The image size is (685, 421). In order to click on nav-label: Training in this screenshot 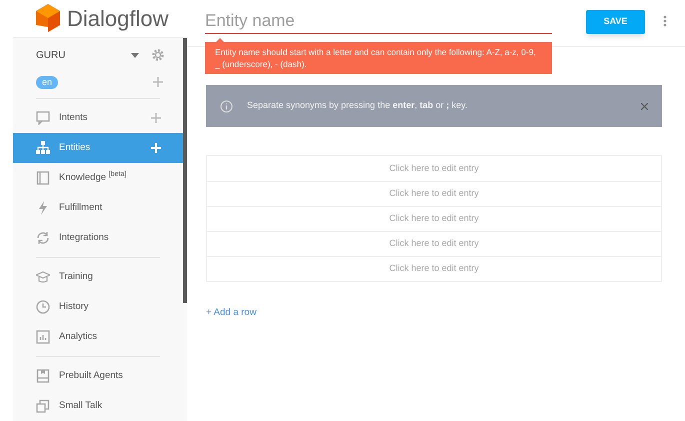, I will do `click(76, 277)`.